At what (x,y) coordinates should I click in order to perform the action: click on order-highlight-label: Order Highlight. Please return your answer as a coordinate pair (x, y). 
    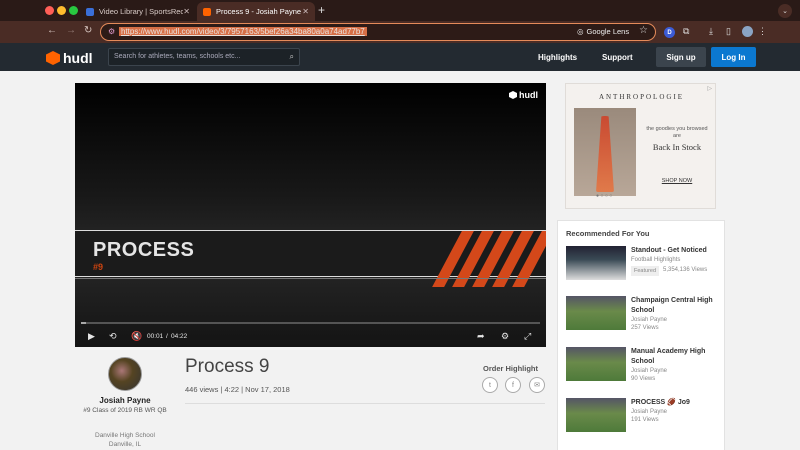
    Looking at the image, I should click on (510, 368).